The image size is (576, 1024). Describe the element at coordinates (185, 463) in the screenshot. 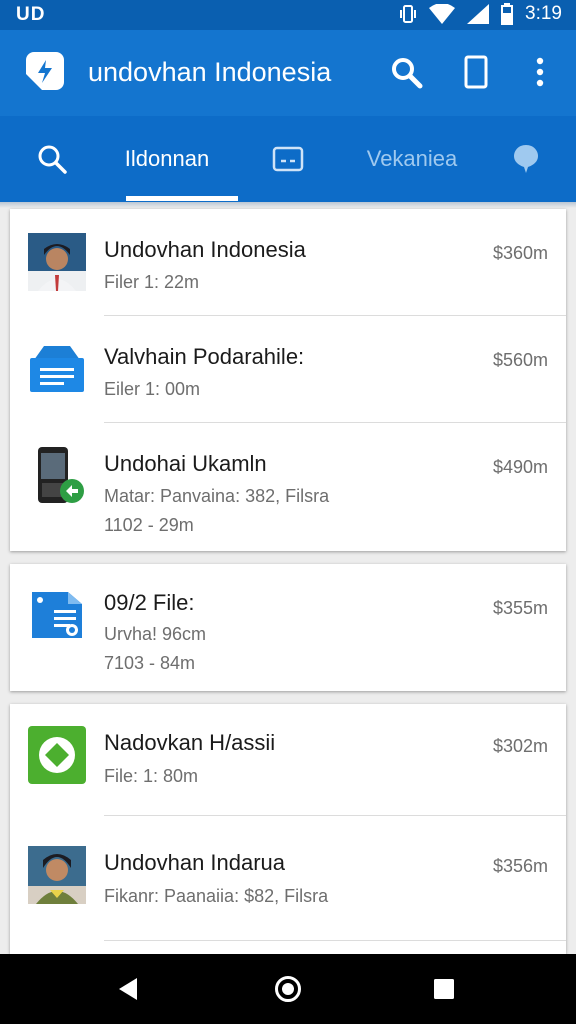

I see `item-title: Undohai Ukamln` at that location.